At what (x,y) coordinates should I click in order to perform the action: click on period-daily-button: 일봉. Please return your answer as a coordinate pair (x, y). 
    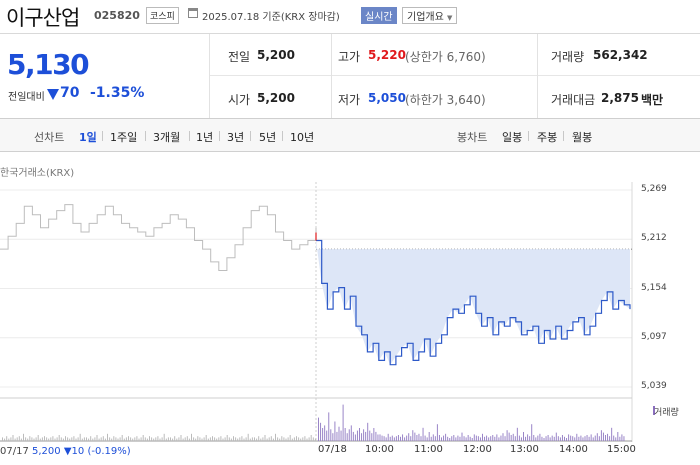
    Looking at the image, I should click on (512, 137).